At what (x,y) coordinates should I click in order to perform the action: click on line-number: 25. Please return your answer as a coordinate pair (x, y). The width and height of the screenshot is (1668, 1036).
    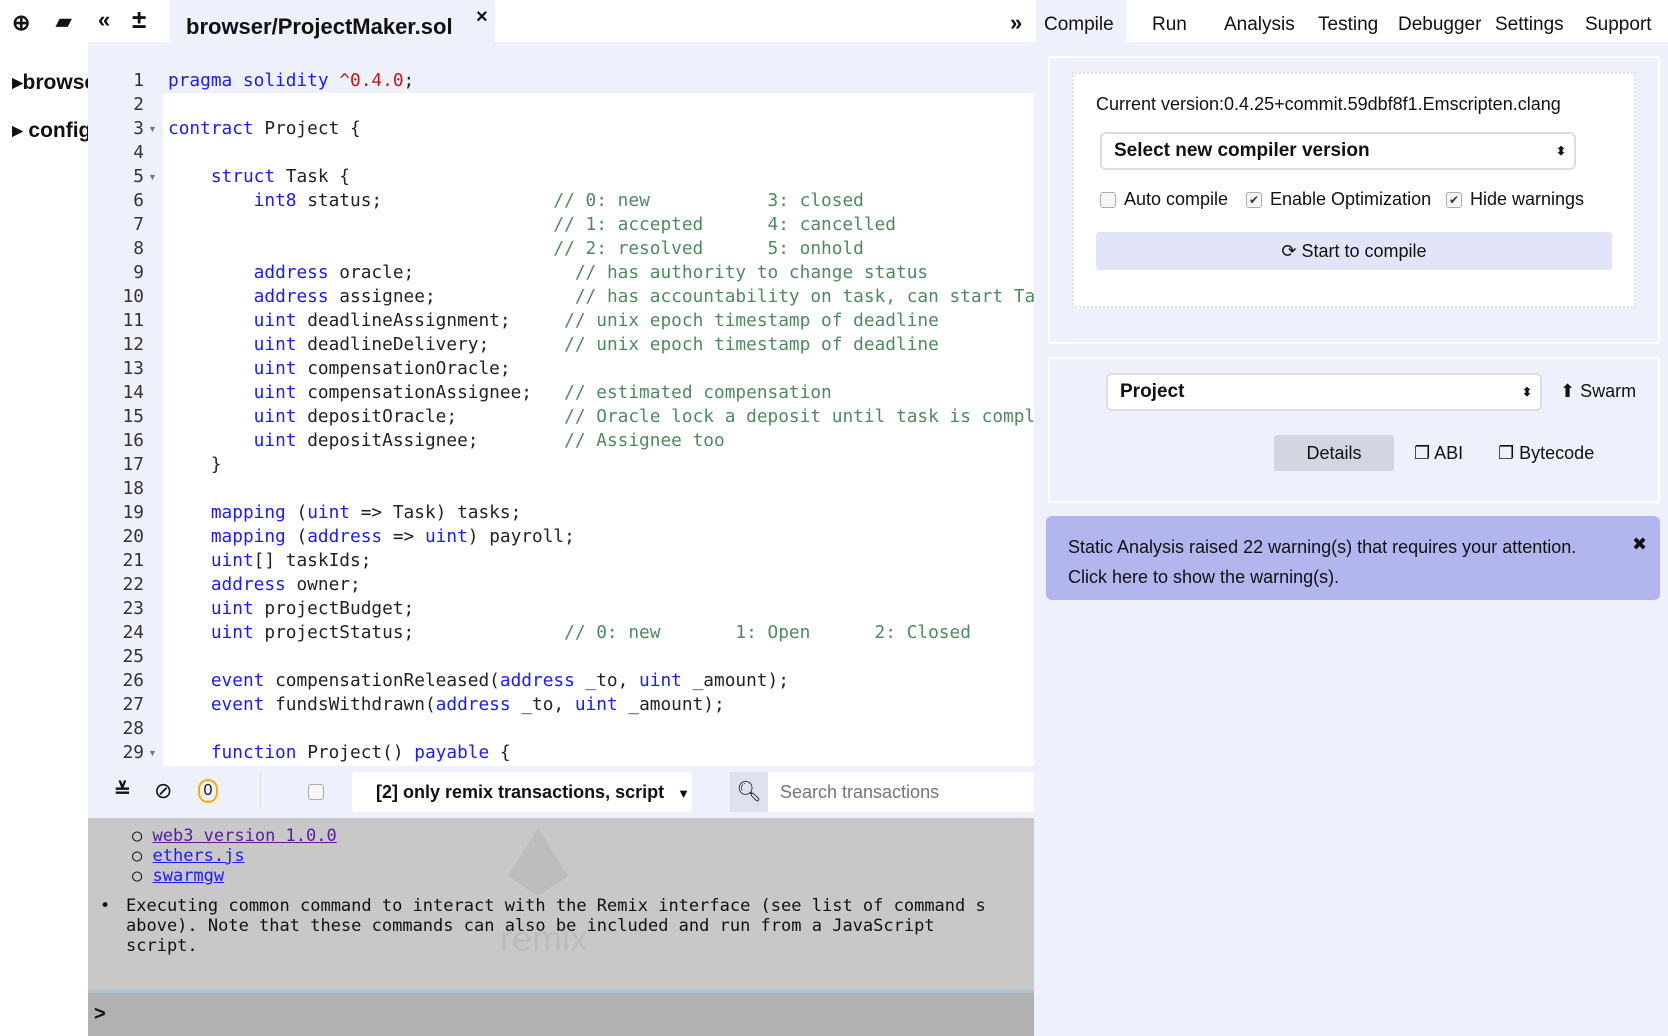
    Looking at the image, I should click on (133, 656).